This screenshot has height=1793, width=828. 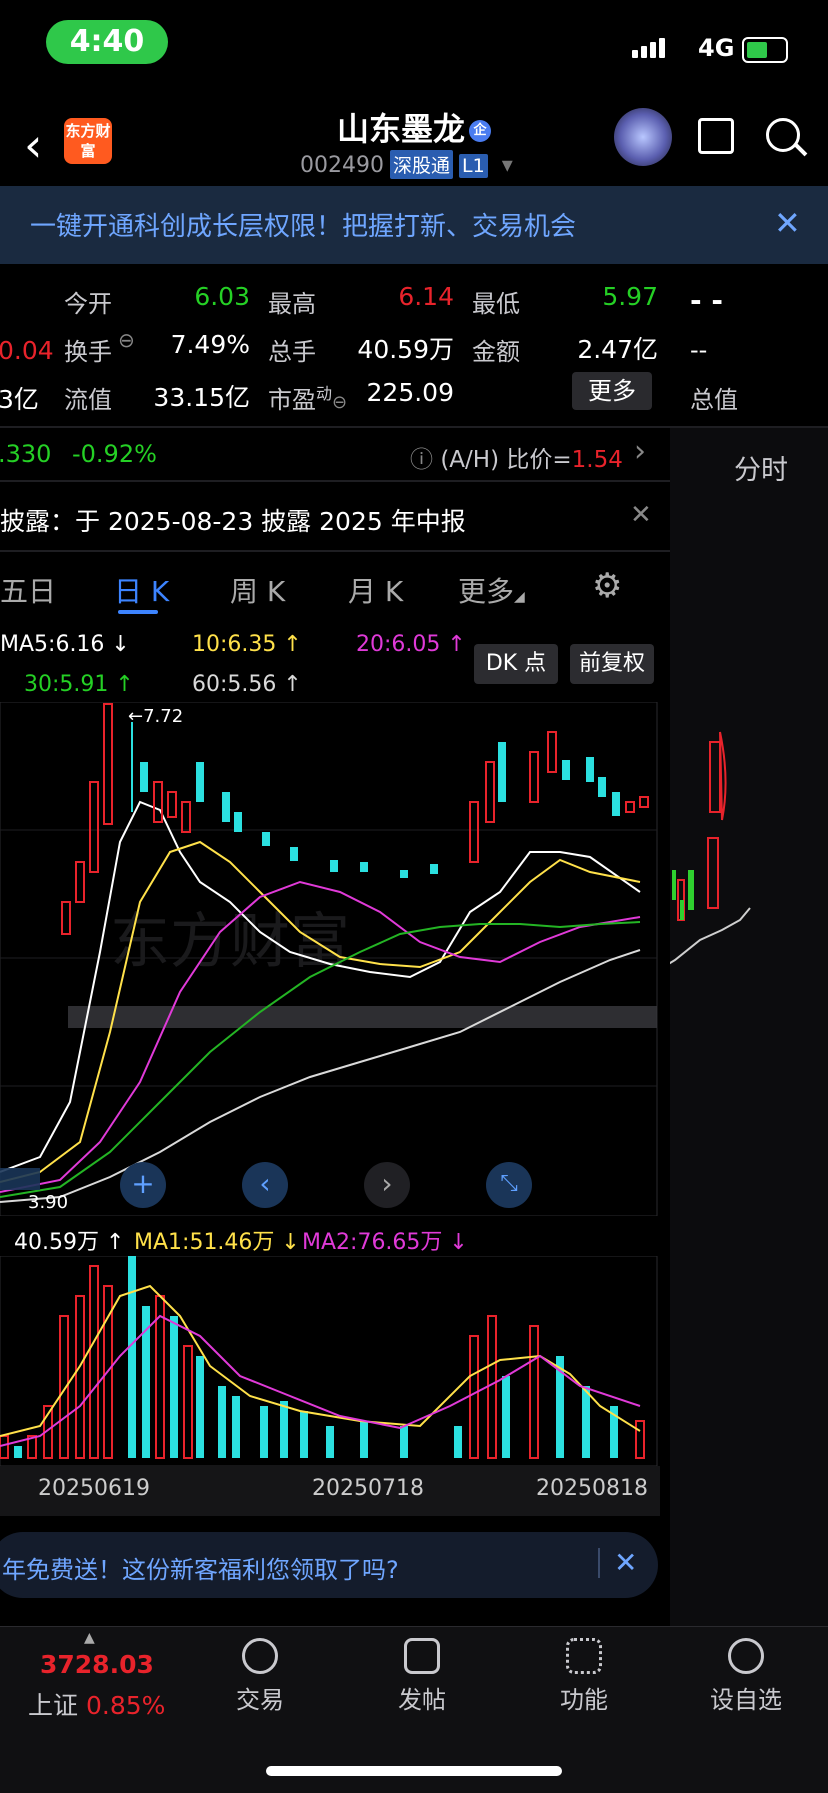 What do you see at coordinates (292, 352) in the screenshot?
I see `volume-label: 总手` at bounding box center [292, 352].